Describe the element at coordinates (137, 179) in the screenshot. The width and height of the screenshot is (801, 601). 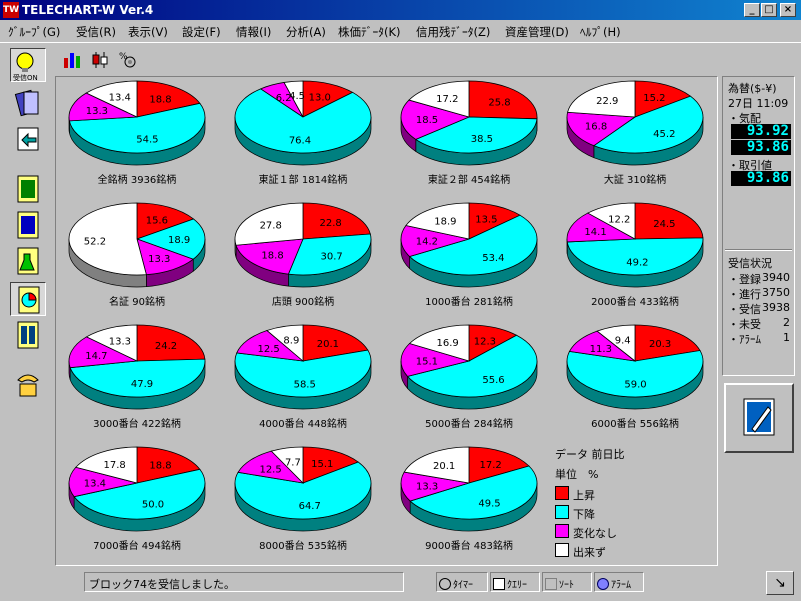
I see `pie-caption: 全銘柄 3936銘柄` at that location.